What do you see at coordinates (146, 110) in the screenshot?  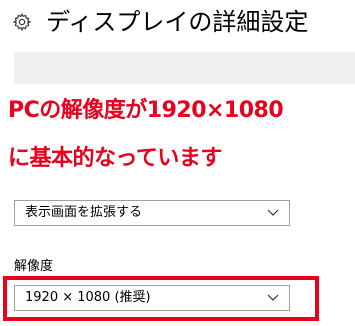 I see `annotation-line-1: PCの解像度が1920×1080` at bounding box center [146, 110].